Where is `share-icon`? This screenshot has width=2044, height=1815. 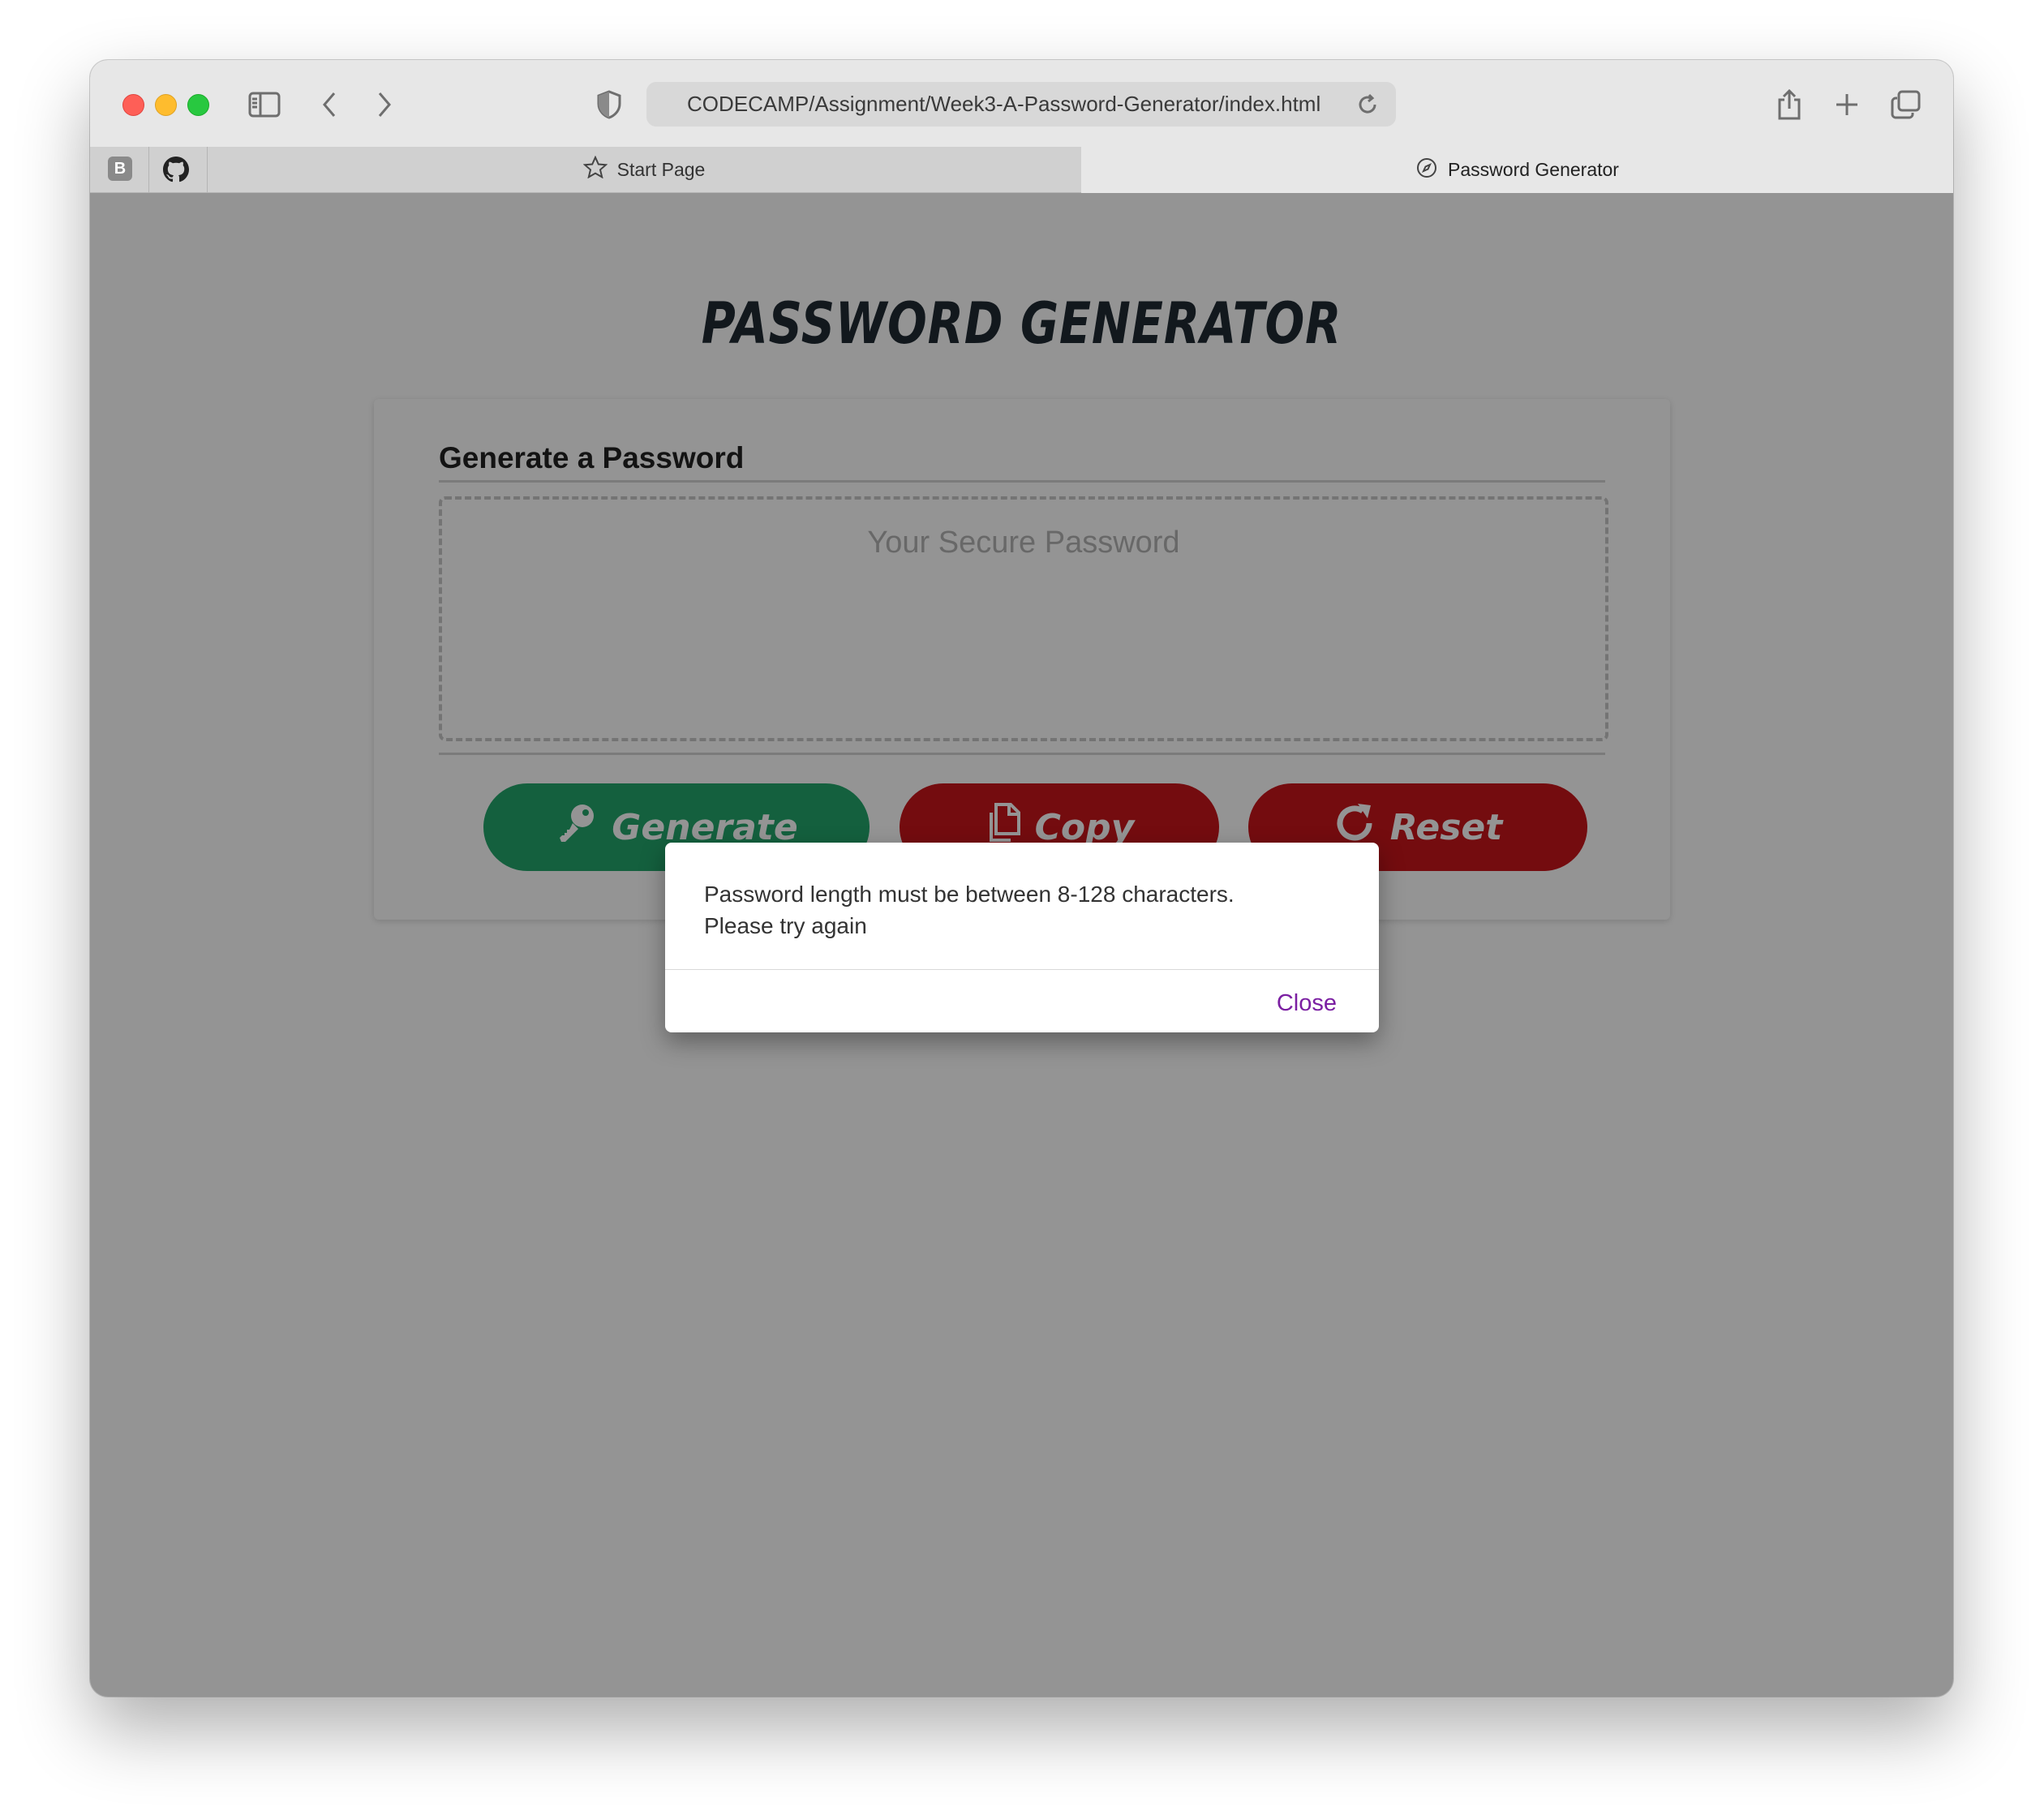 share-icon is located at coordinates (1790, 105).